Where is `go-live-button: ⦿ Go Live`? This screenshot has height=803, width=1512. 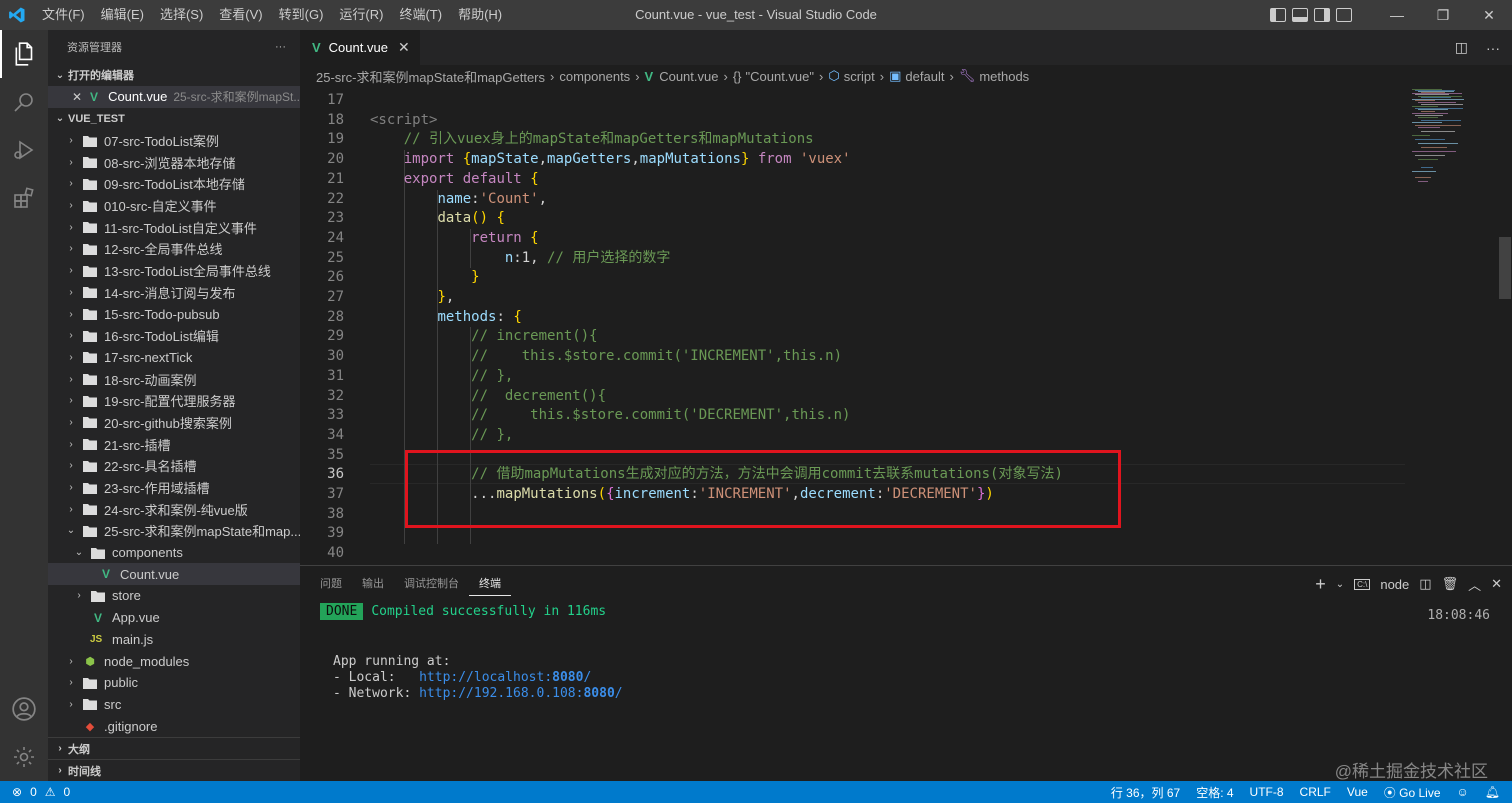
go-live-button: ⦿ Go Live is located at coordinates (1412, 792).